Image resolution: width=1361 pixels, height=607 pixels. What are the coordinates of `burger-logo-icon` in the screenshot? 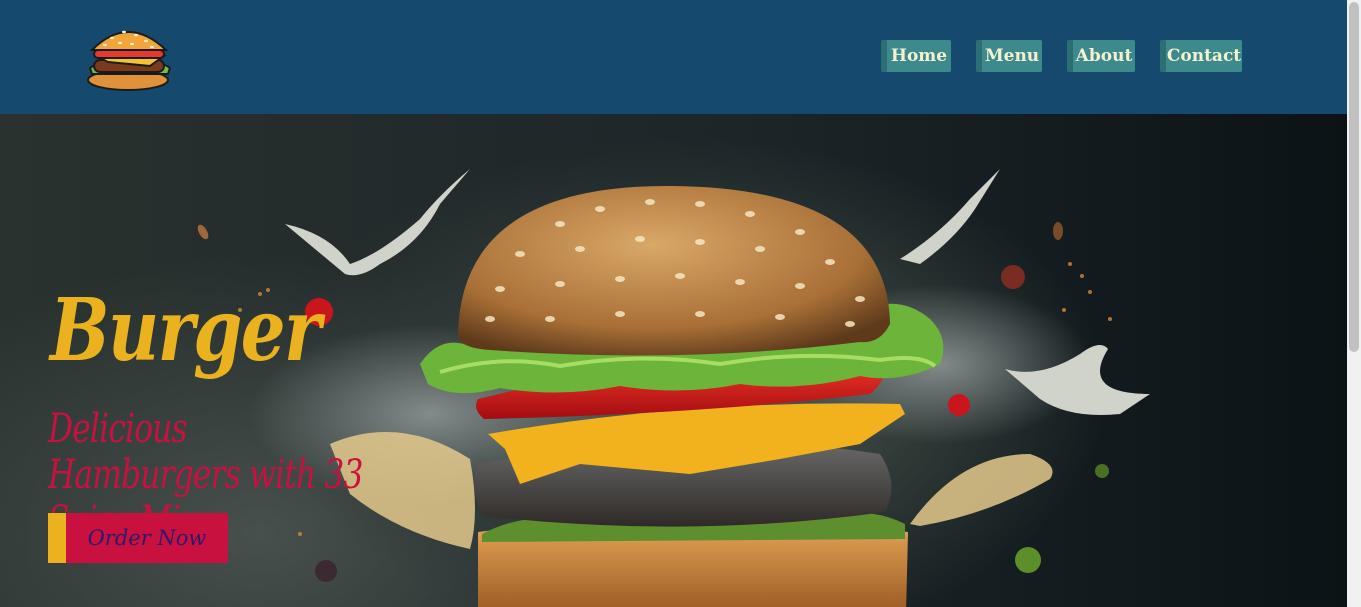 It's located at (128, 58).